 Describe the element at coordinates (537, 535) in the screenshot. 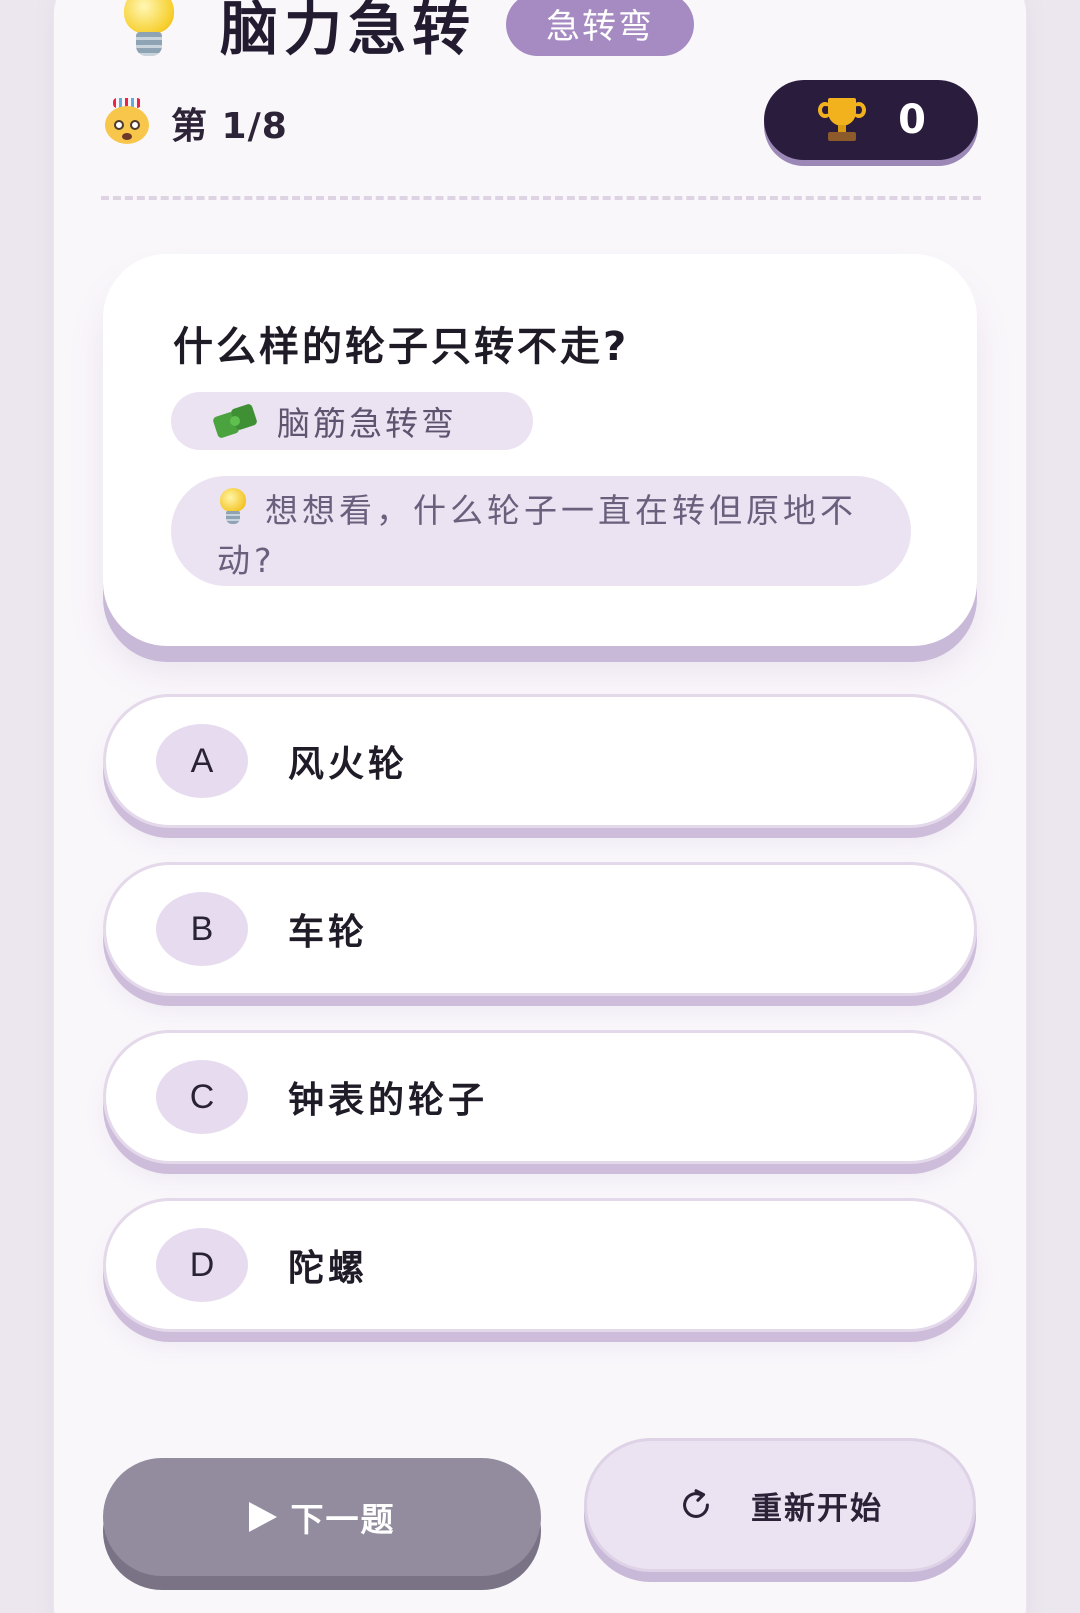

I see `hint-text: 想想看，什么轮子一直在转但原地不动?` at that location.